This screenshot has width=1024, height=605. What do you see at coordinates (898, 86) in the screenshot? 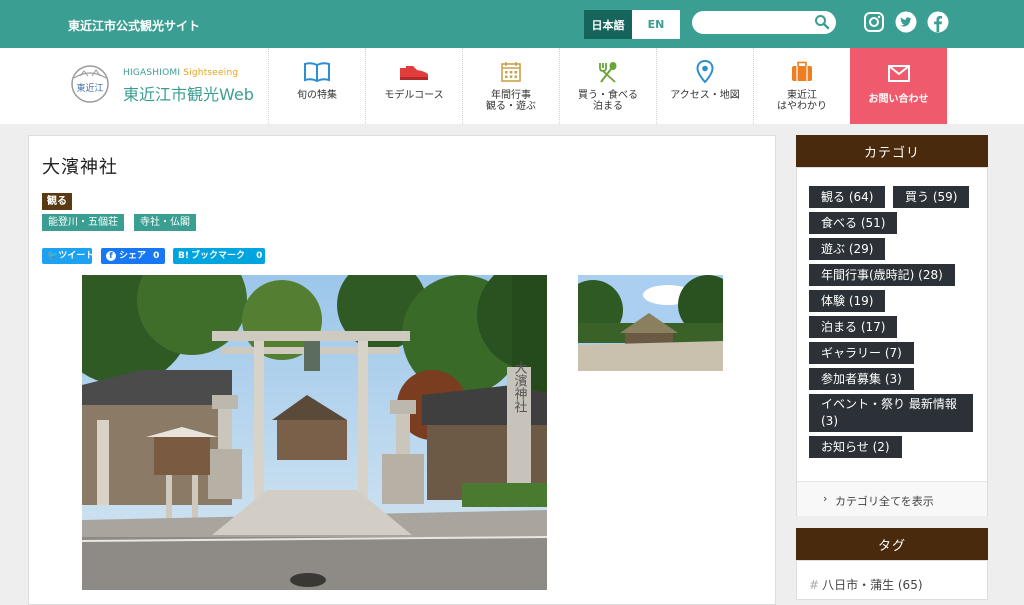
I see `contact-button: お問い合わせ` at bounding box center [898, 86].